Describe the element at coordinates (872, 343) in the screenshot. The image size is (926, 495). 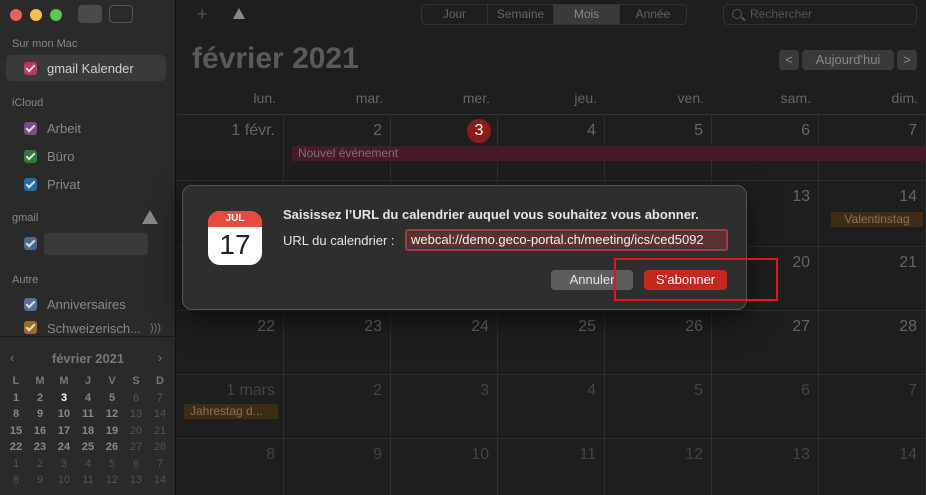
I see `day-cell: 28` at that location.